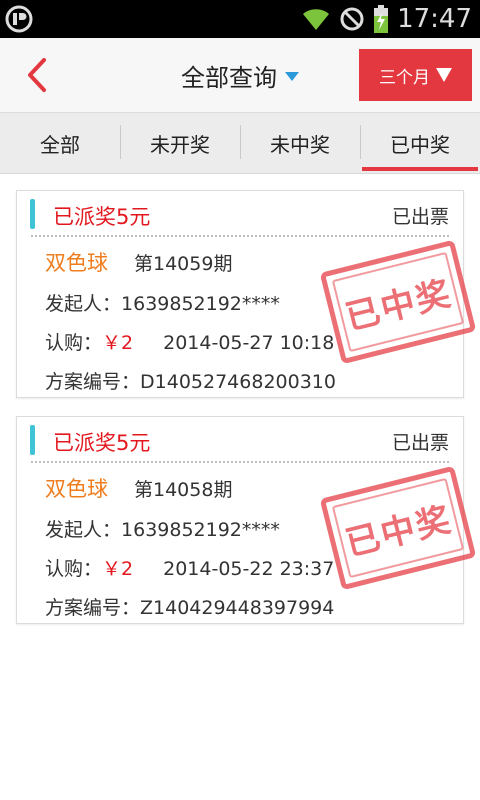 This screenshot has width=480, height=800. I want to click on status-bar: 17:47, so click(240, 19).